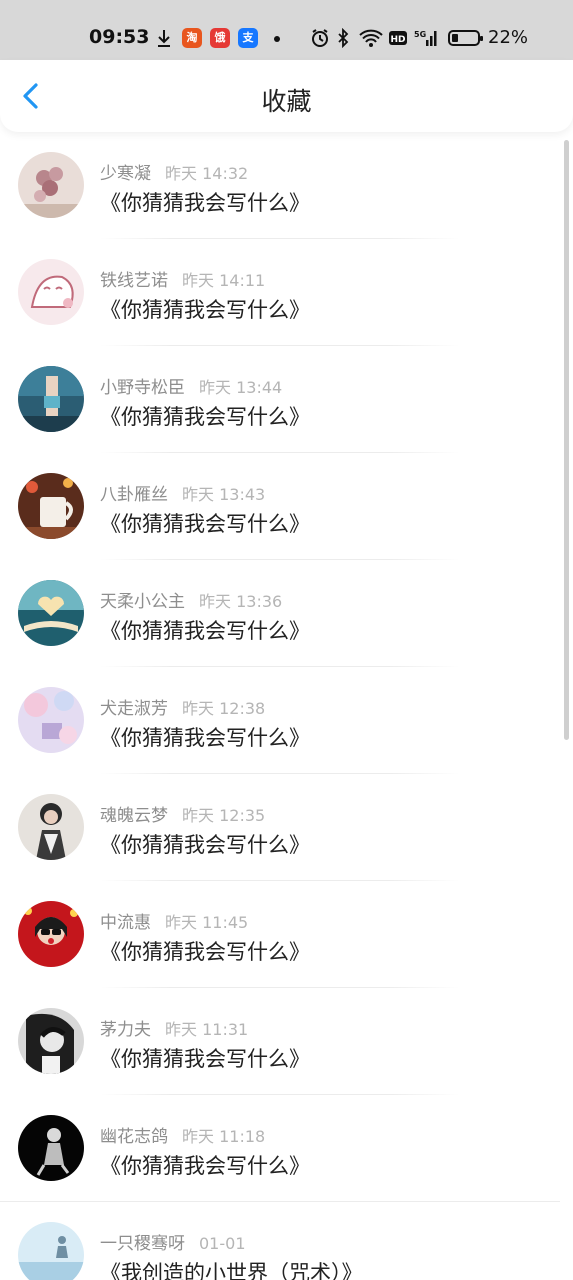 The width and height of the screenshot is (573, 1280). I want to click on wifi-icon, so click(371, 38).